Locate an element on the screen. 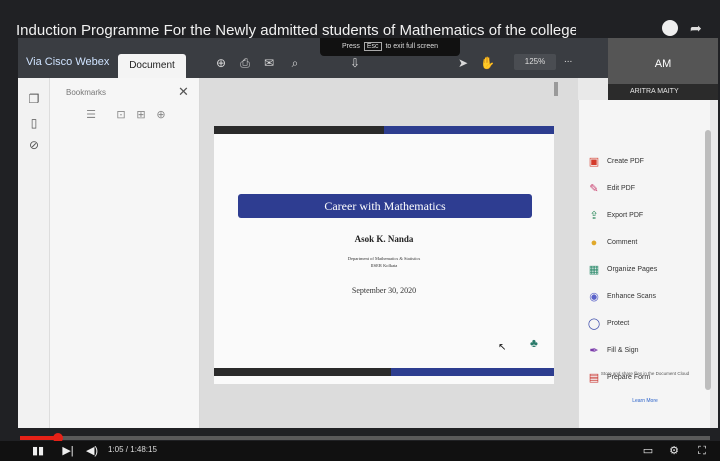 The width and height of the screenshot is (720, 461). video-controls: ▮▮ ▶| ◀) 1:05 / 1:48:15 ▭ ⚙ ⛶ is located at coordinates (360, 451).